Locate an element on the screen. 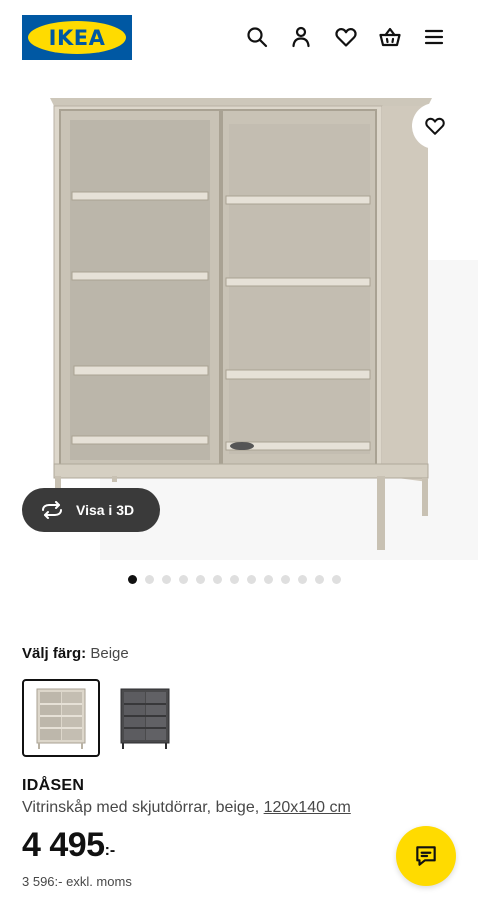  color-label: Välj färg: Beige is located at coordinates (75, 653).